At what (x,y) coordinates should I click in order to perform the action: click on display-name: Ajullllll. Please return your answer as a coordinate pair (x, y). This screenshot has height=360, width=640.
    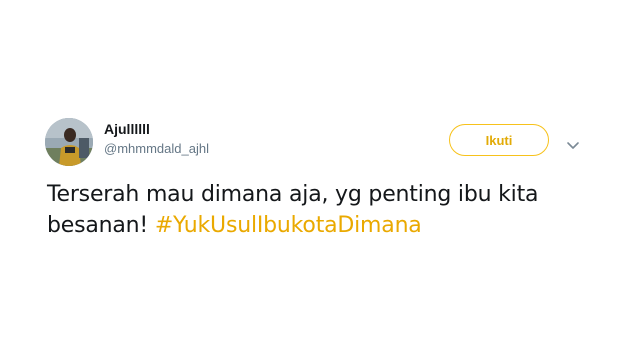
    Looking at the image, I should click on (127, 129).